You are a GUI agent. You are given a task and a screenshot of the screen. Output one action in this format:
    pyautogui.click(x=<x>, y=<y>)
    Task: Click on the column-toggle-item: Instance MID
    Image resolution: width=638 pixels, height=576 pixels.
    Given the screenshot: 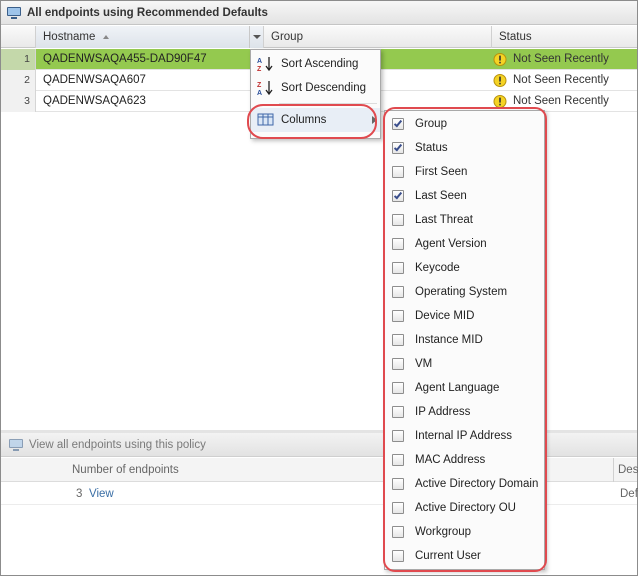 What is the action you would take?
    pyautogui.click(x=464, y=340)
    